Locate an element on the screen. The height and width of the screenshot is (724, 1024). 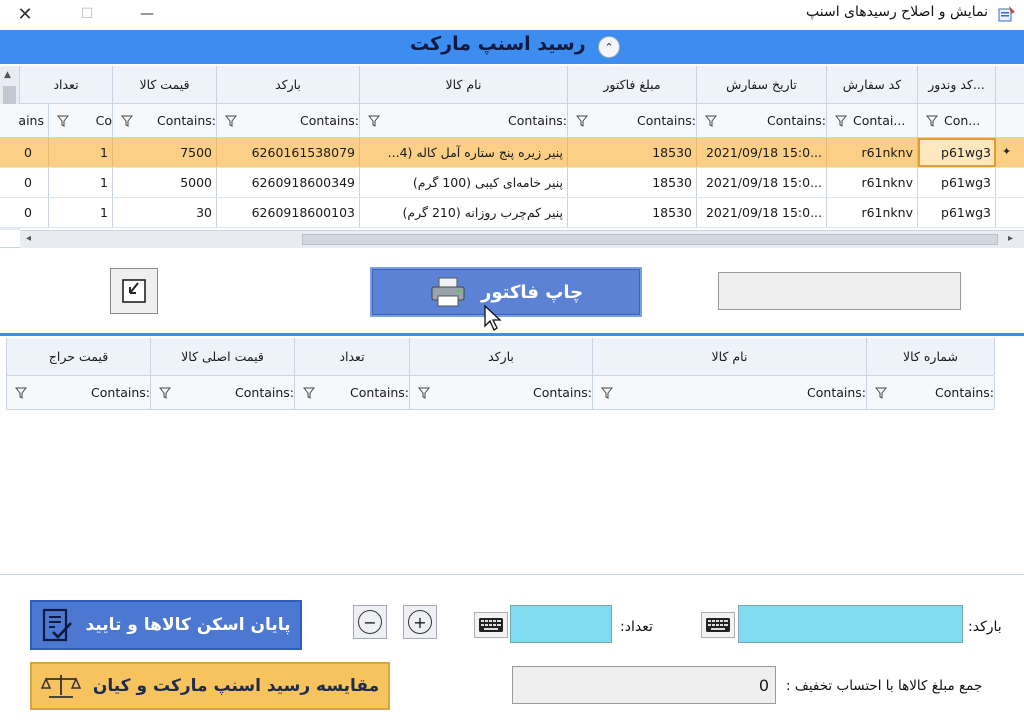
increase-button: + is located at coordinates (420, 622).